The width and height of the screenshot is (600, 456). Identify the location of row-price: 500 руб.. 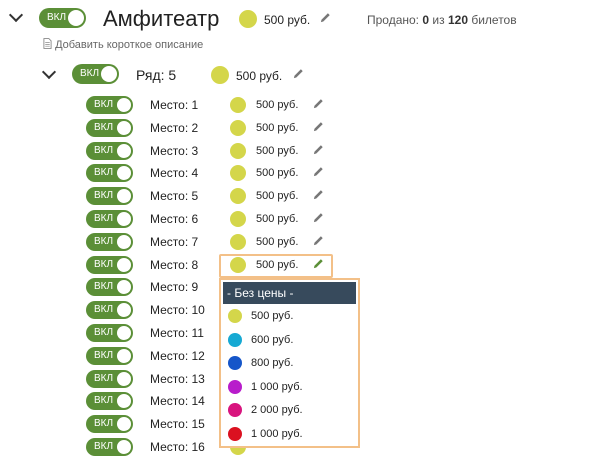
(259, 76).